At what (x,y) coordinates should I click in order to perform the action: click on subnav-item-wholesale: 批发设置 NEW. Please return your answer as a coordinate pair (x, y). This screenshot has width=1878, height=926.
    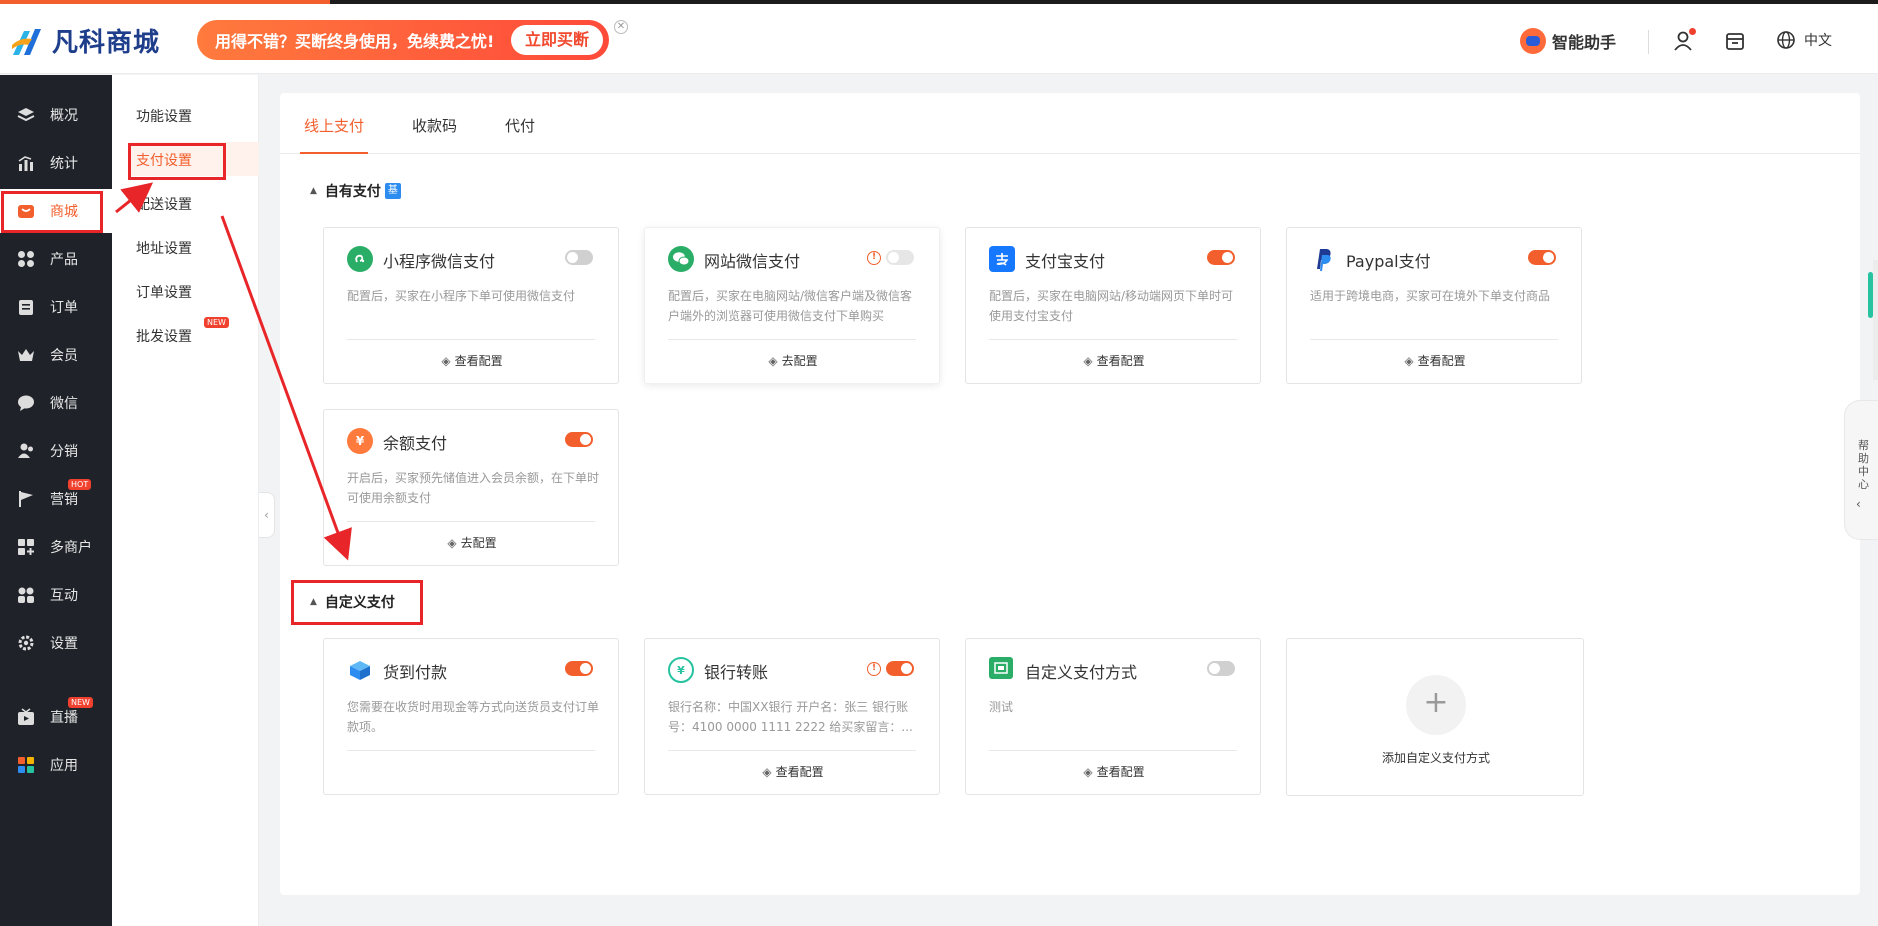
    Looking at the image, I should click on (182, 331).